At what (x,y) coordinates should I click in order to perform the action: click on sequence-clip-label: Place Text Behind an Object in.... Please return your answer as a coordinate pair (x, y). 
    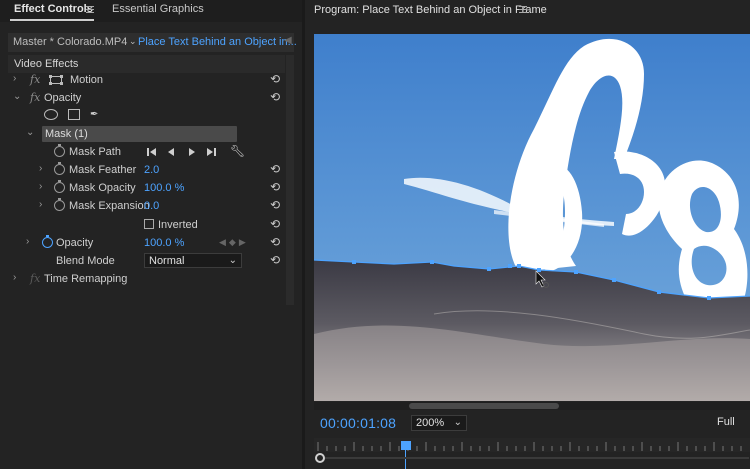
    Looking at the image, I should click on (217, 42).